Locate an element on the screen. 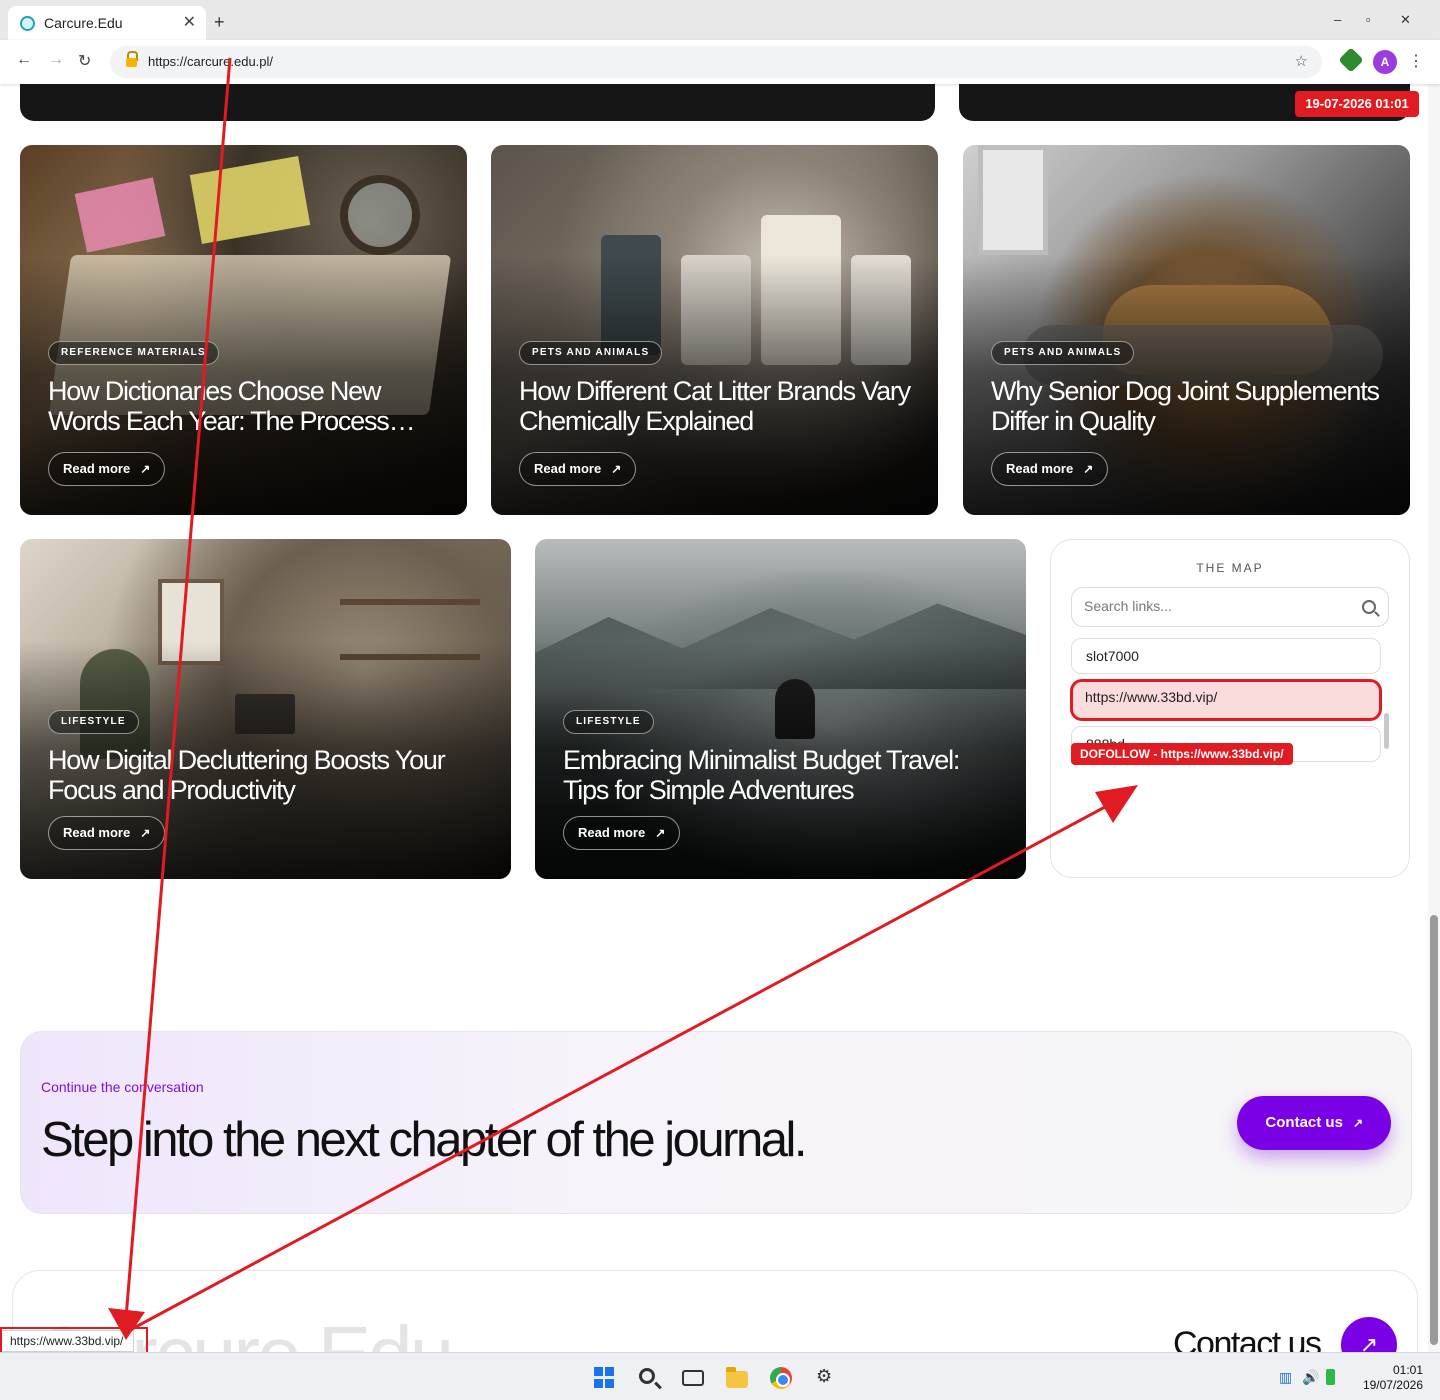 This screenshot has width=1440, height=1400. page-scrollbar-thumb is located at coordinates (1434, 1130).